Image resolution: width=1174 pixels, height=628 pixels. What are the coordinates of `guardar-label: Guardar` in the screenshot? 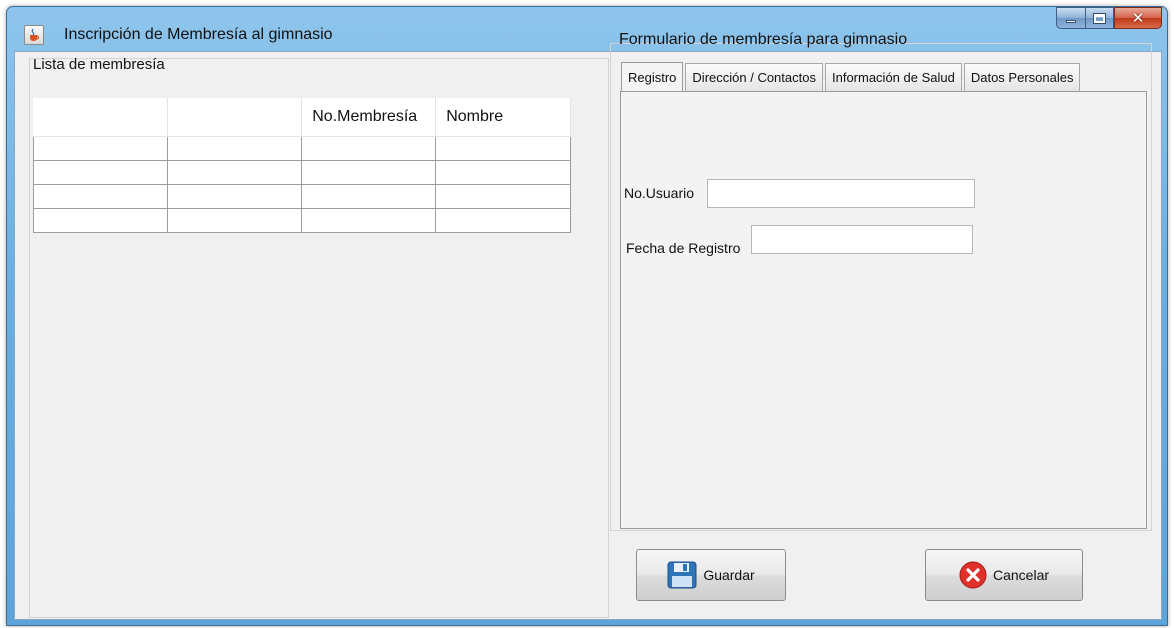 It's located at (729, 575).